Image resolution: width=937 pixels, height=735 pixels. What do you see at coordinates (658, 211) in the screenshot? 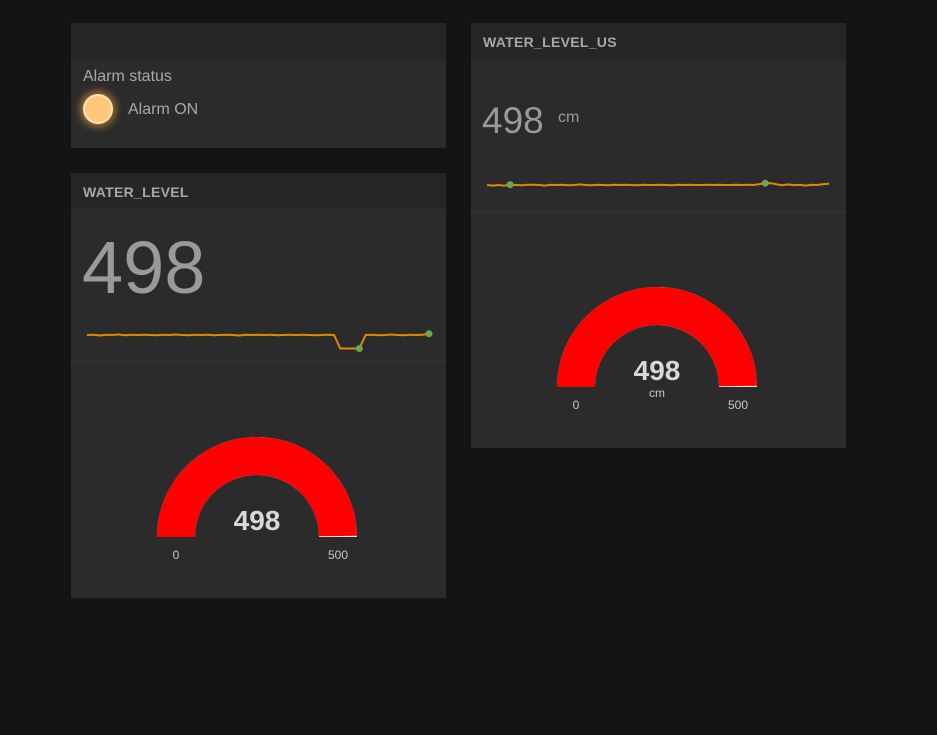
I see `water-level-us-divider` at bounding box center [658, 211].